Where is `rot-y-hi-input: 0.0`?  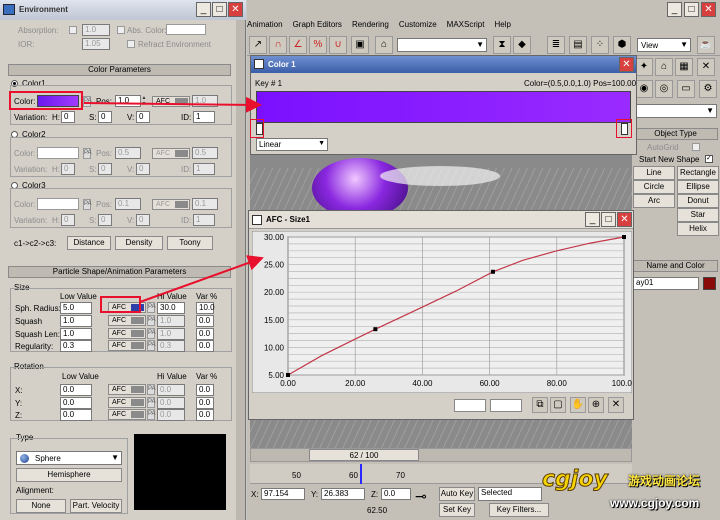
rot-y-hi-input: 0.0 is located at coordinates (171, 403).